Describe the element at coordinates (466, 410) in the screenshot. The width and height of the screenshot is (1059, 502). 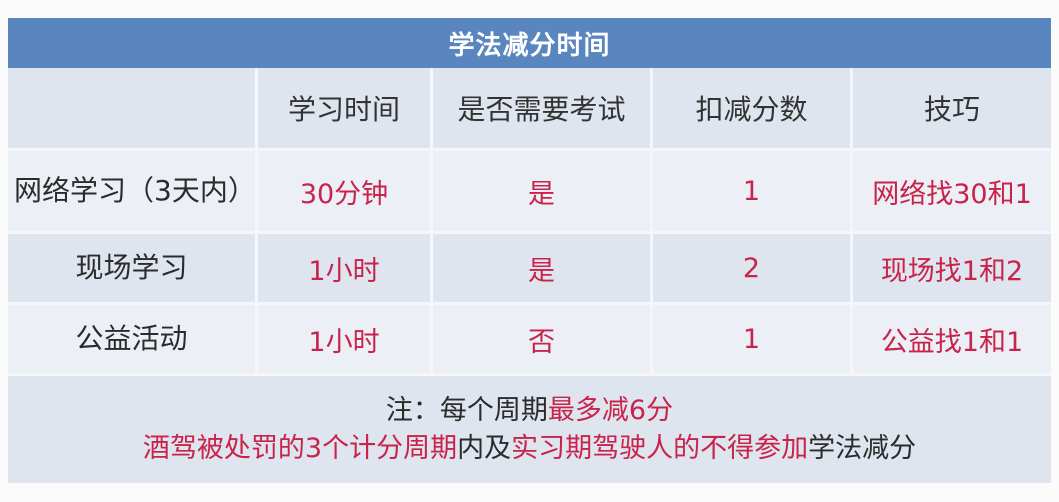
I see `footnote-prefix: 注：每个周期` at that location.